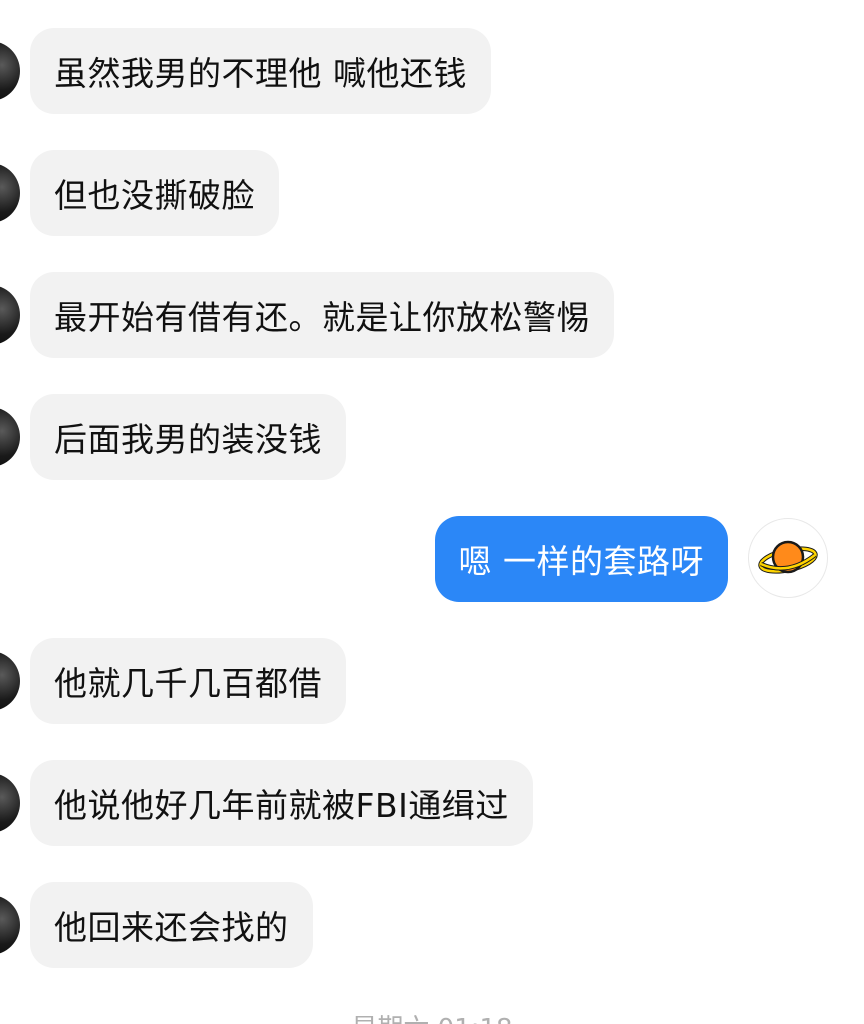 The height and width of the screenshot is (1024, 864). Describe the element at coordinates (432, 925) in the screenshot. I see `message-row: 他回来还会找的` at that location.